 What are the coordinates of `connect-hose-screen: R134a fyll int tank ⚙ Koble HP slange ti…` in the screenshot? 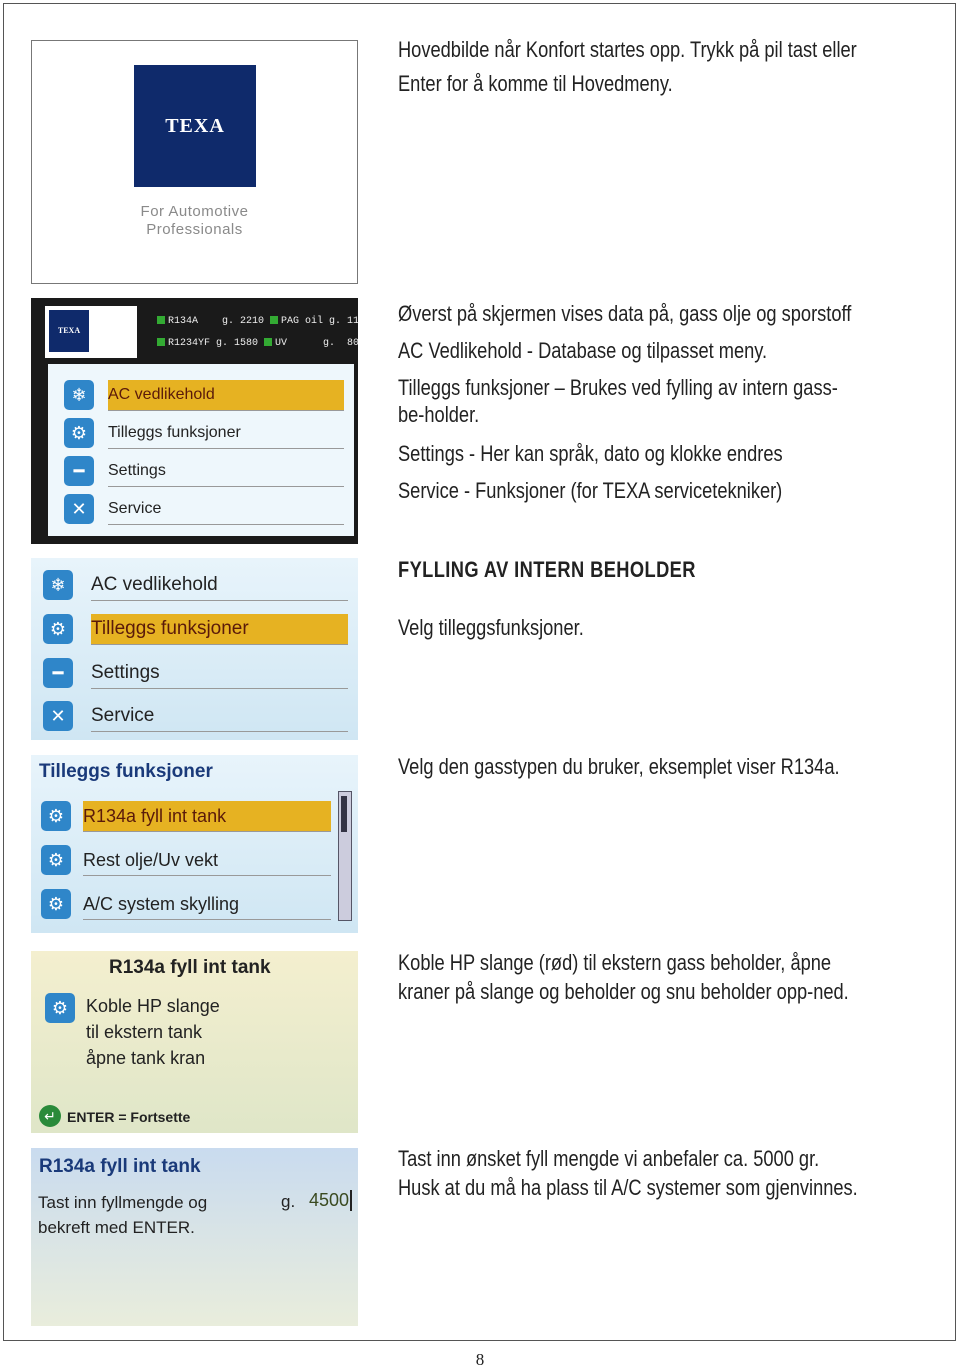 It's located at (194, 1042).